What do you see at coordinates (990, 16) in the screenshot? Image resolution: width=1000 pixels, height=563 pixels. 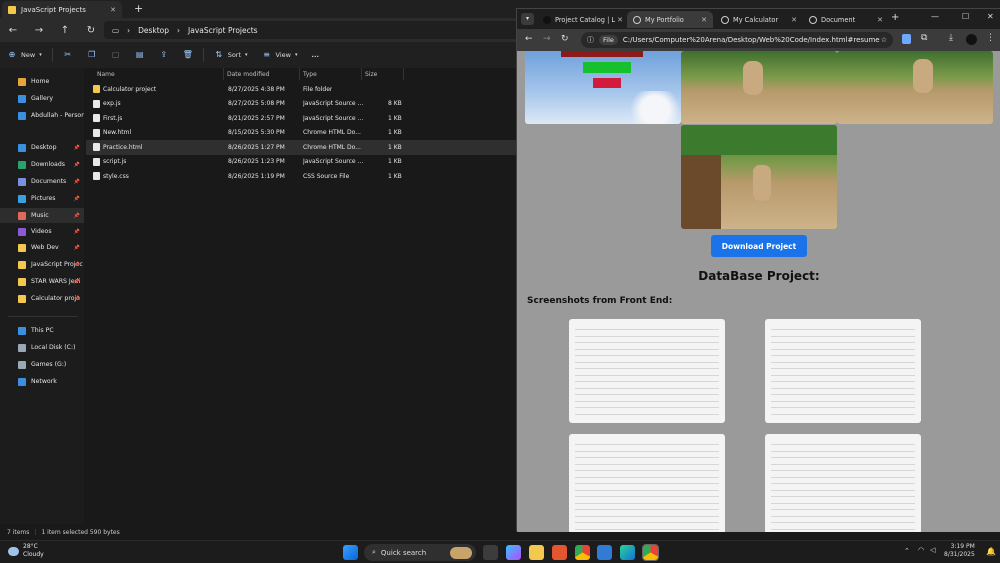 I see `close-window-button: ✕` at bounding box center [990, 16].